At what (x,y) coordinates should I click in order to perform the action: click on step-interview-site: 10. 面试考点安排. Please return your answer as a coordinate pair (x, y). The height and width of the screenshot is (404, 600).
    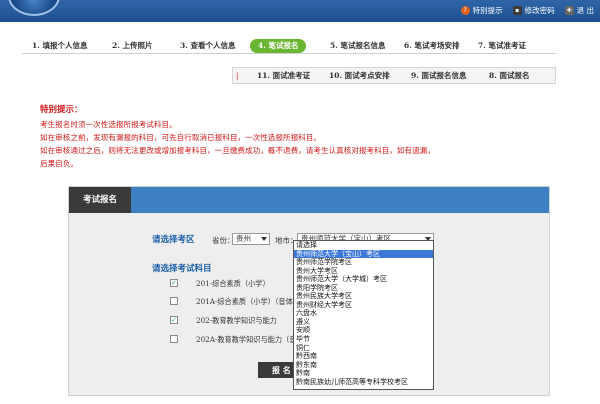
    Looking at the image, I should click on (359, 76).